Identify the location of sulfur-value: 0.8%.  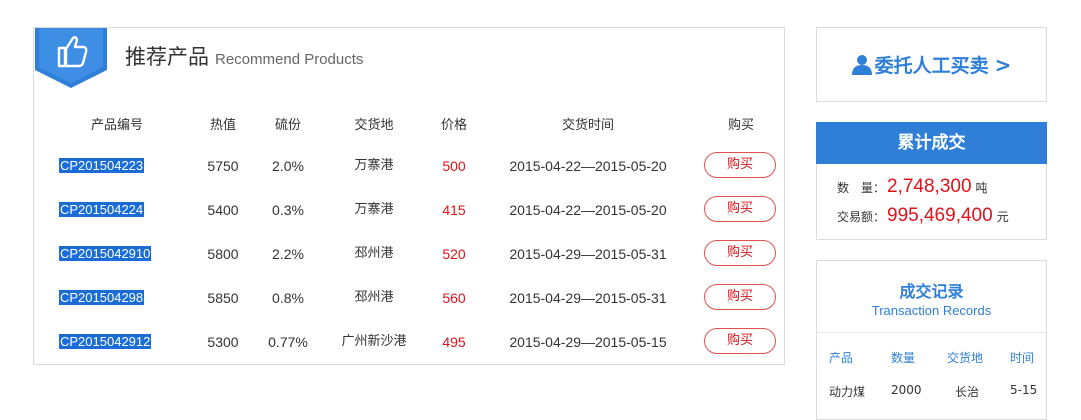
(288, 298).